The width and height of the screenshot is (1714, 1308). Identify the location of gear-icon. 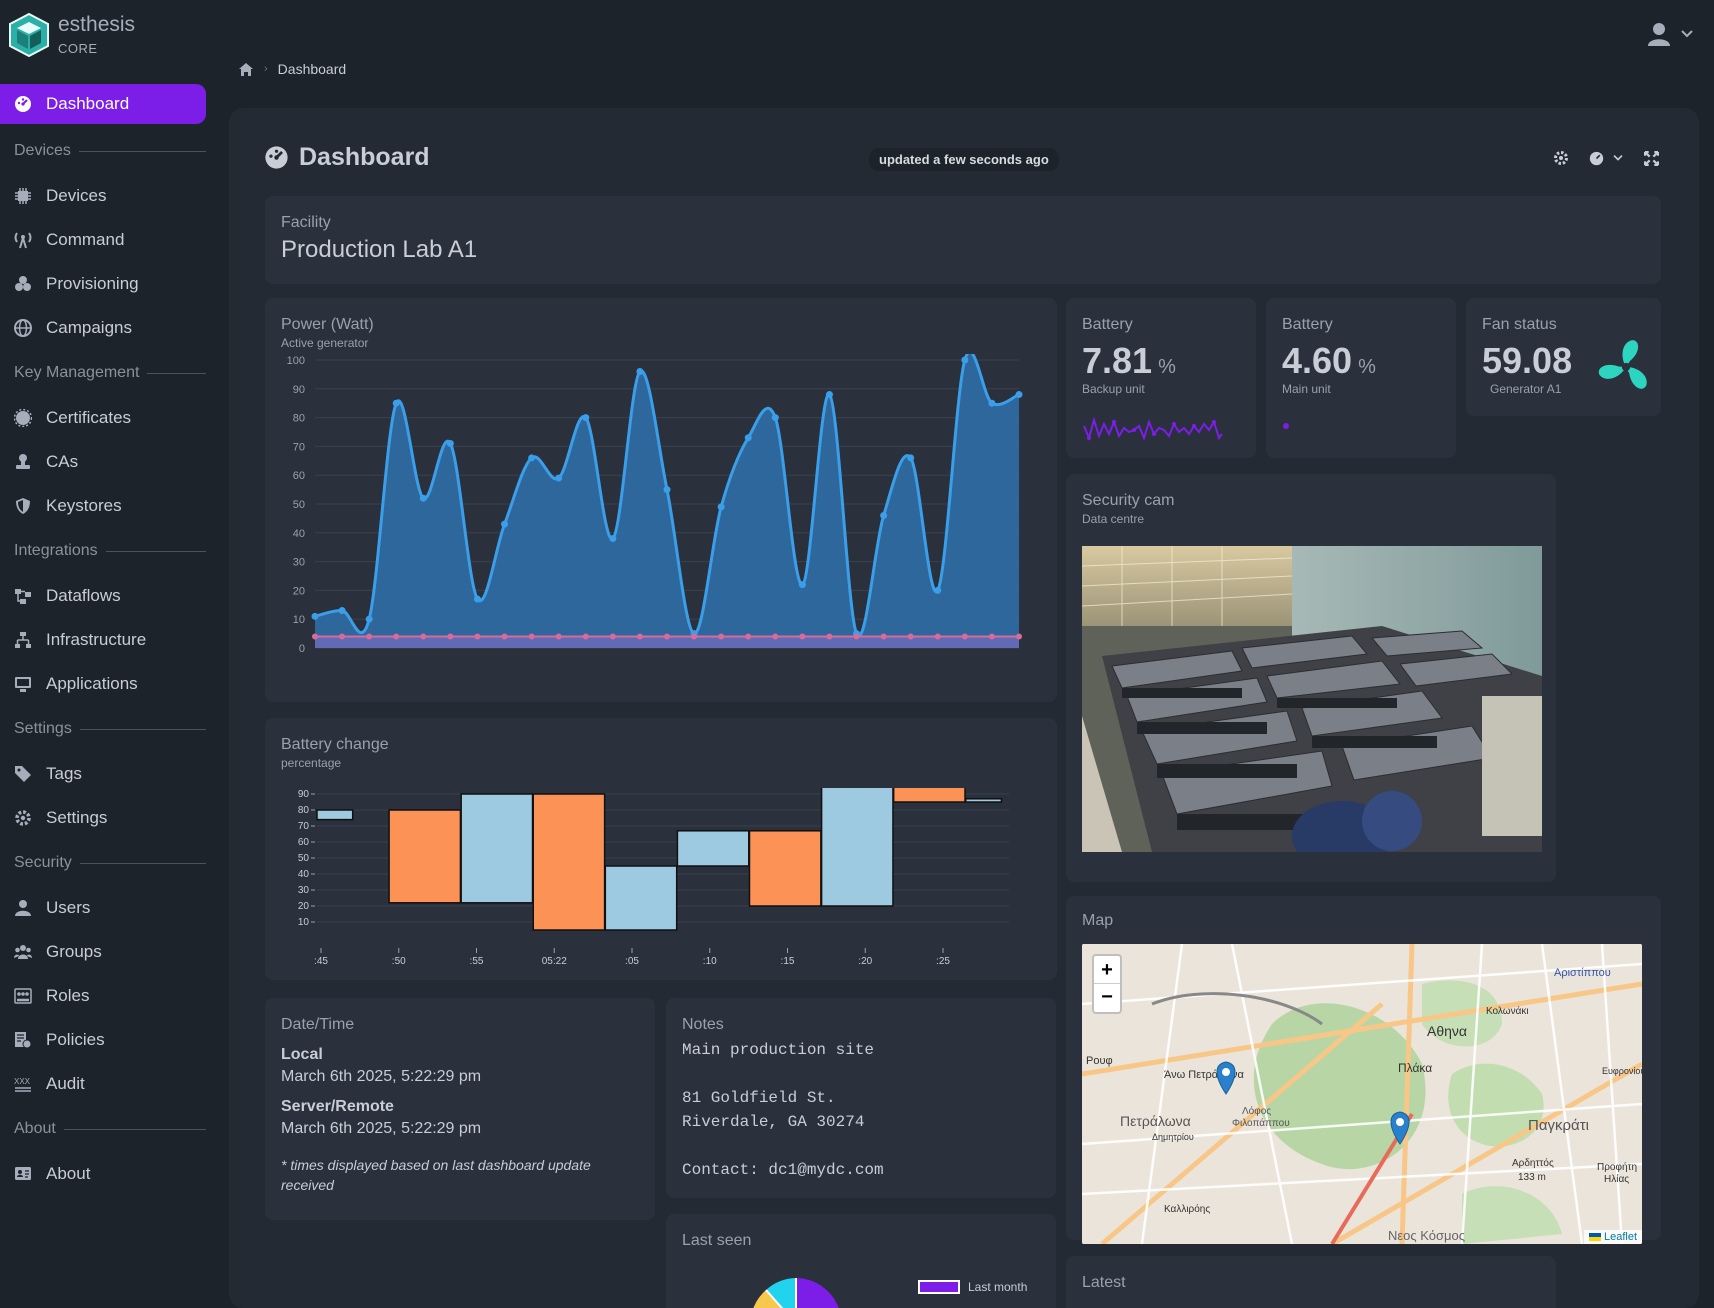
(1561, 158).